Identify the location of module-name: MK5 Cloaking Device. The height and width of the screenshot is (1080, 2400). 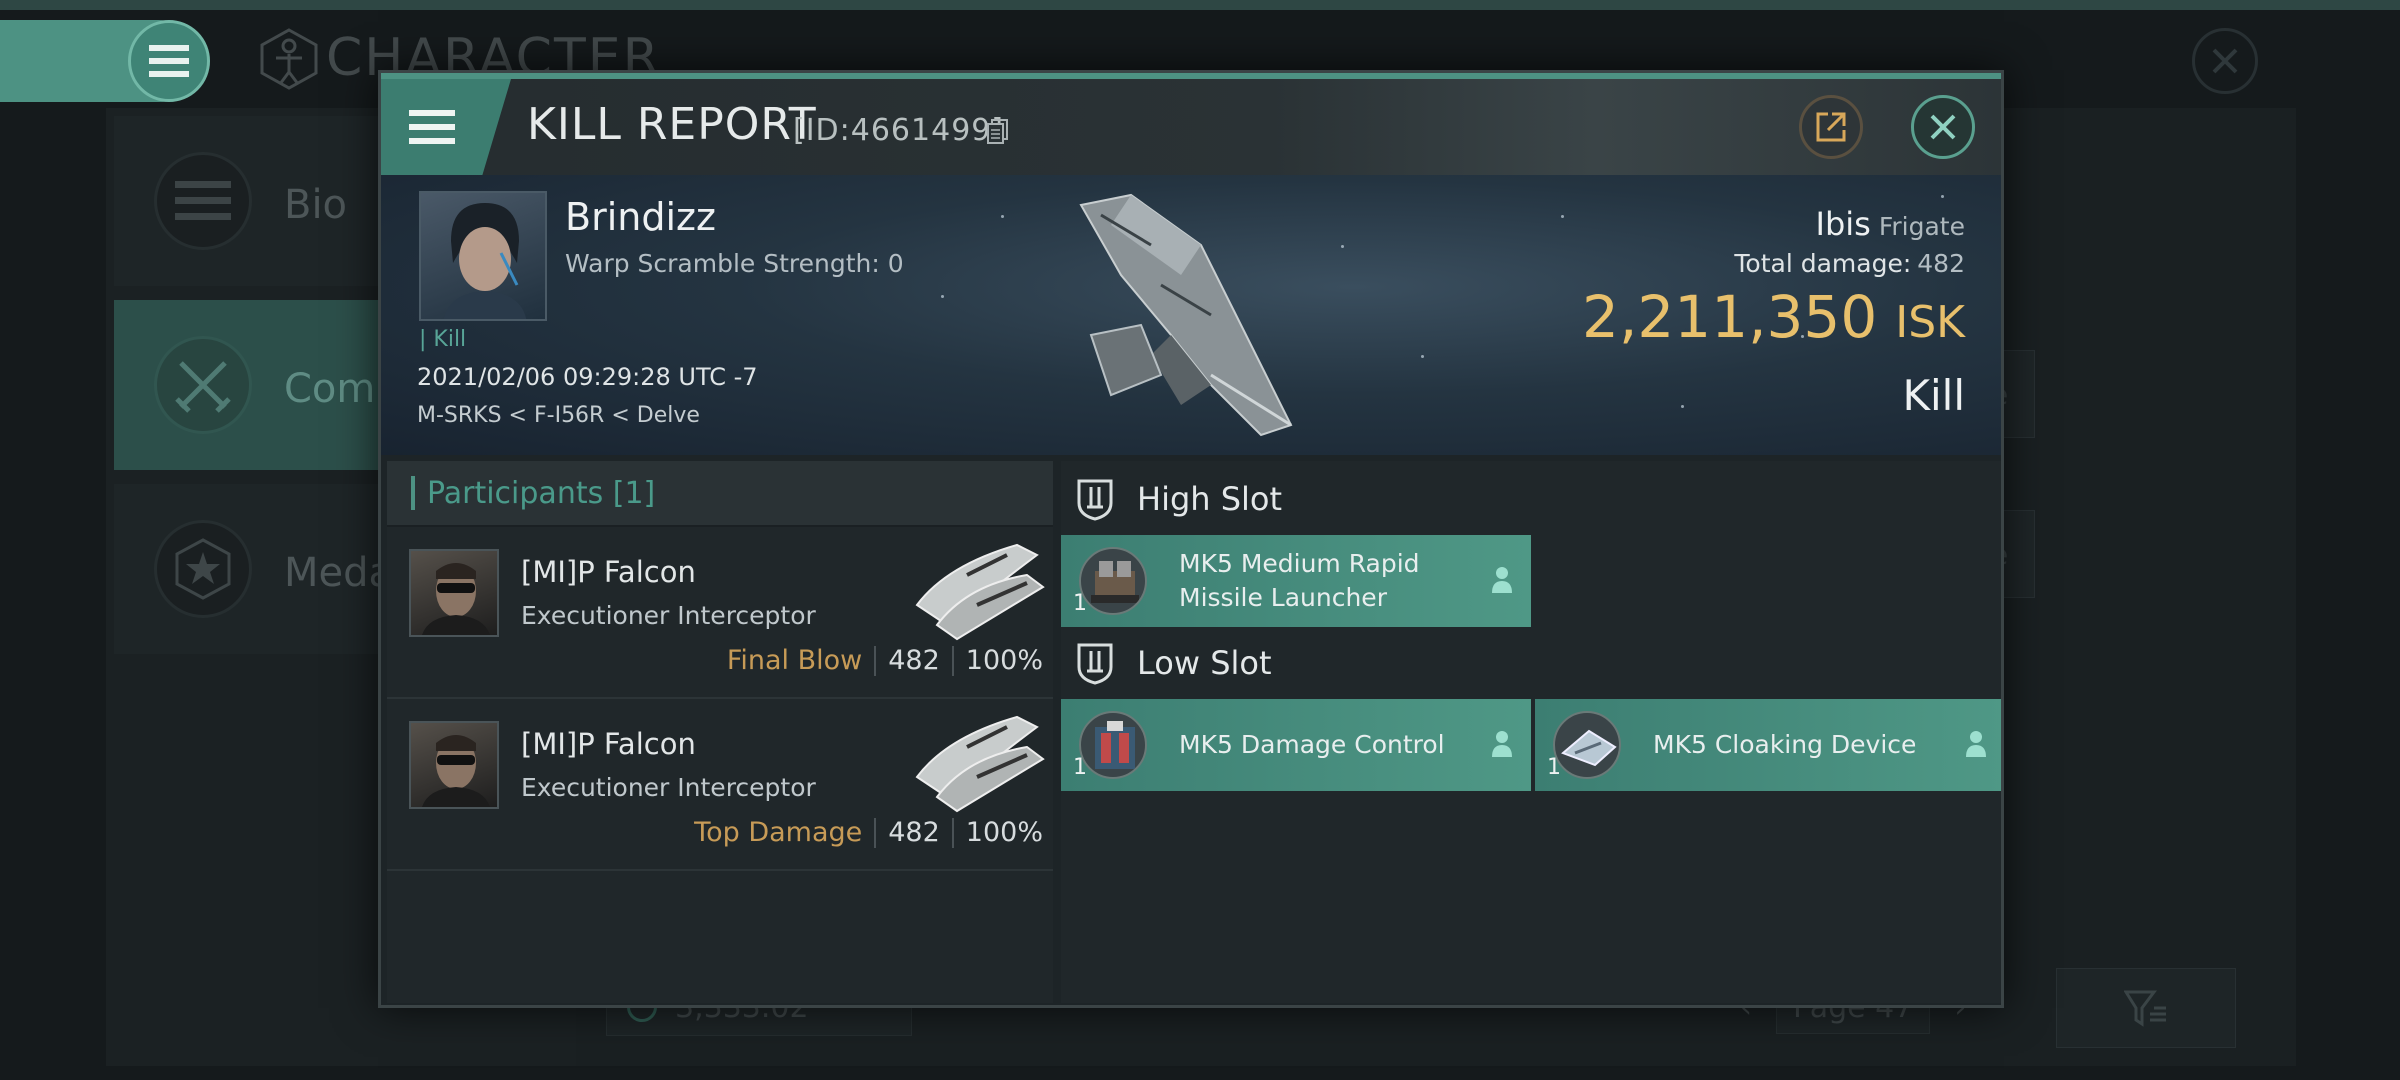
(1784, 745).